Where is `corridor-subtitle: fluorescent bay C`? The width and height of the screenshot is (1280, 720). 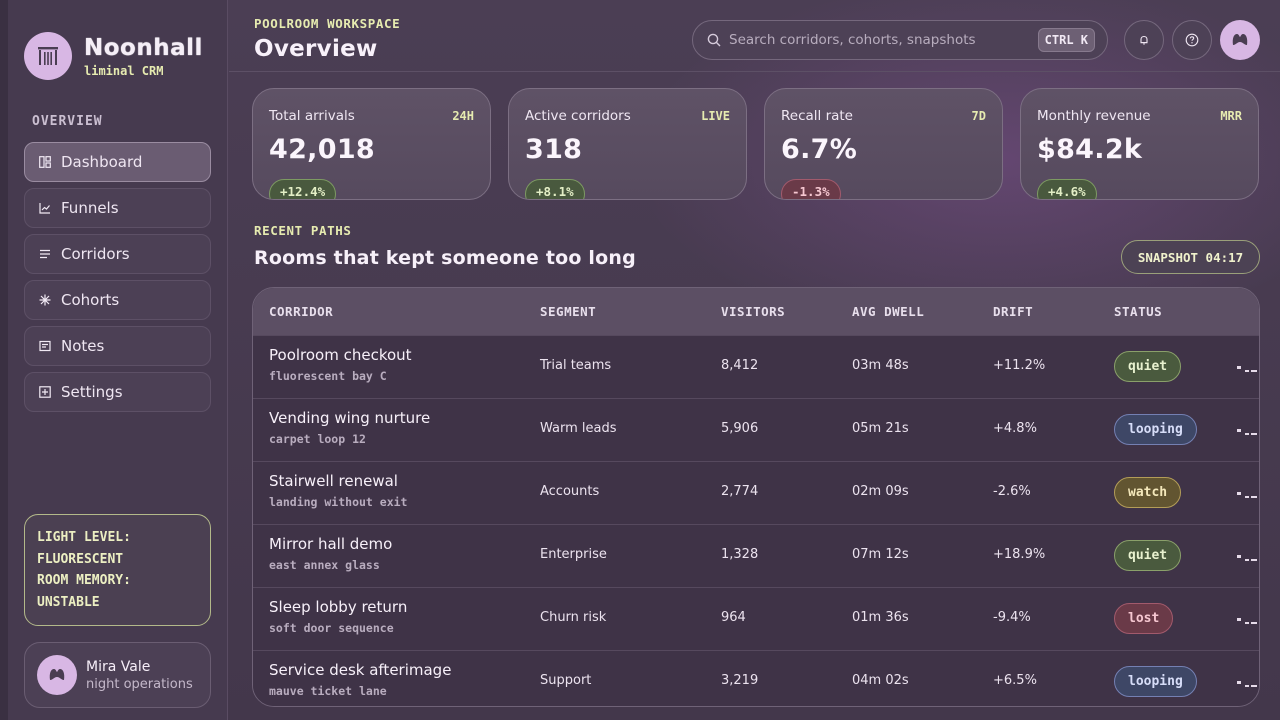 corridor-subtitle: fluorescent bay C is located at coordinates (328, 376).